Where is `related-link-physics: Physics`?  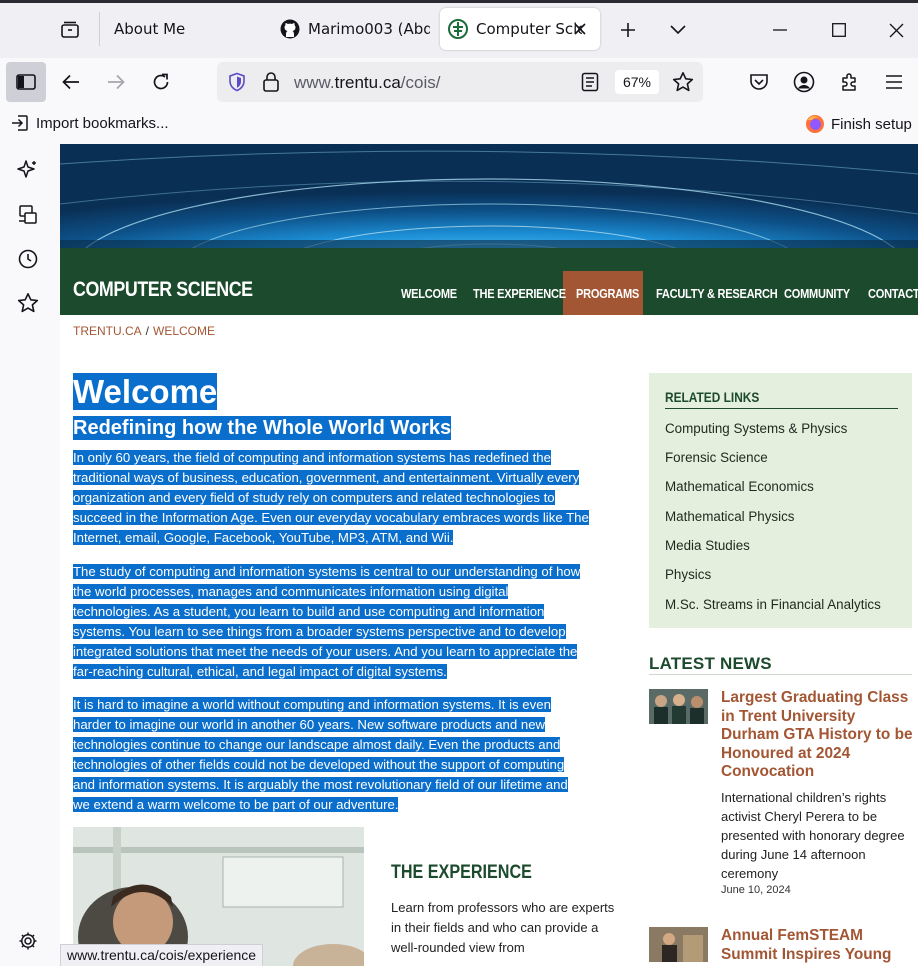 related-link-physics: Physics is located at coordinates (688, 574).